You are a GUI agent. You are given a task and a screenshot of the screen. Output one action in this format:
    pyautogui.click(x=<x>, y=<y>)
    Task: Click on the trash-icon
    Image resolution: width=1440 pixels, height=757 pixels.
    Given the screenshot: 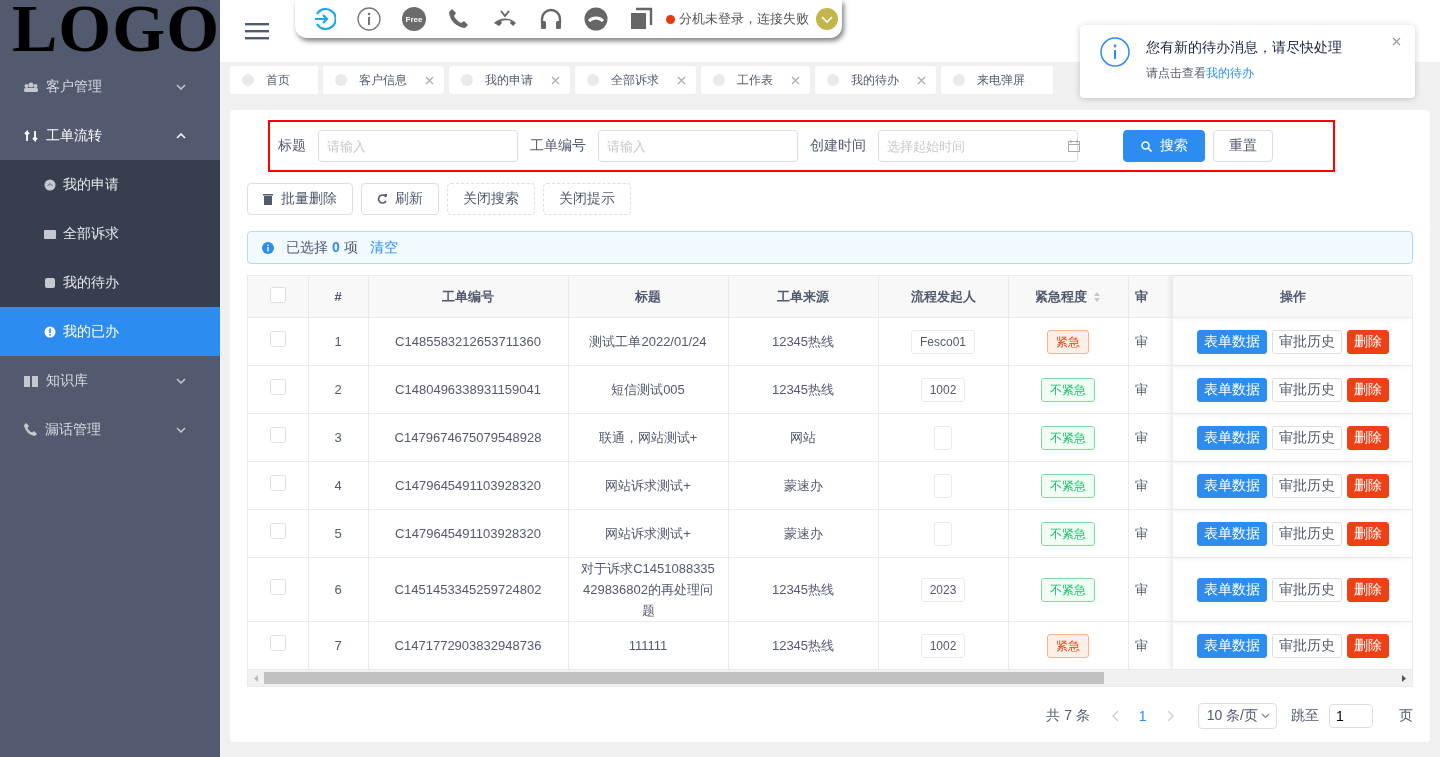 What is the action you would take?
    pyautogui.click(x=268, y=199)
    